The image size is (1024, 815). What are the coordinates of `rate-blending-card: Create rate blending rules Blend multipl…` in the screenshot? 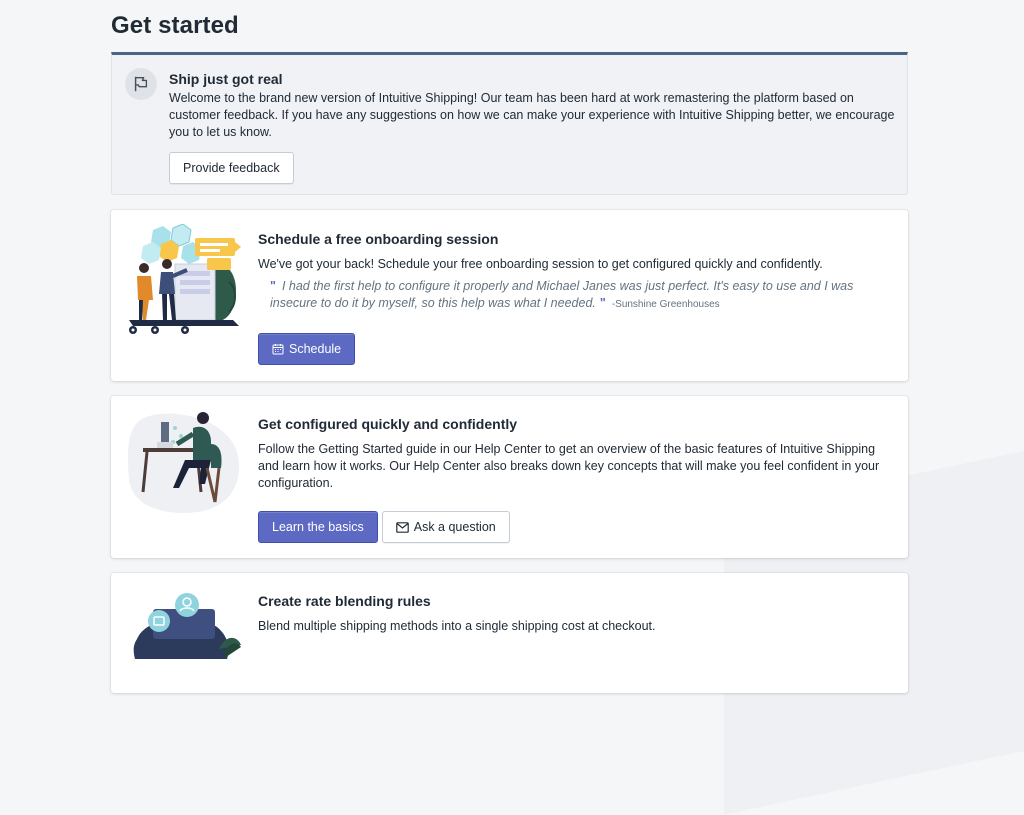 It's located at (509, 633).